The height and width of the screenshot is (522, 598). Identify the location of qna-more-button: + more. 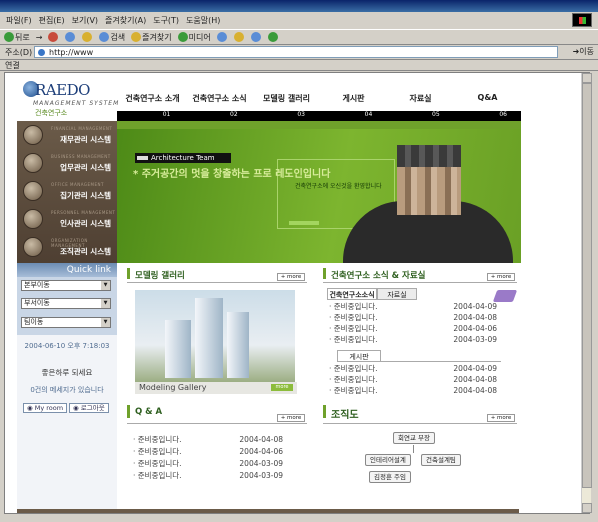
(291, 418).